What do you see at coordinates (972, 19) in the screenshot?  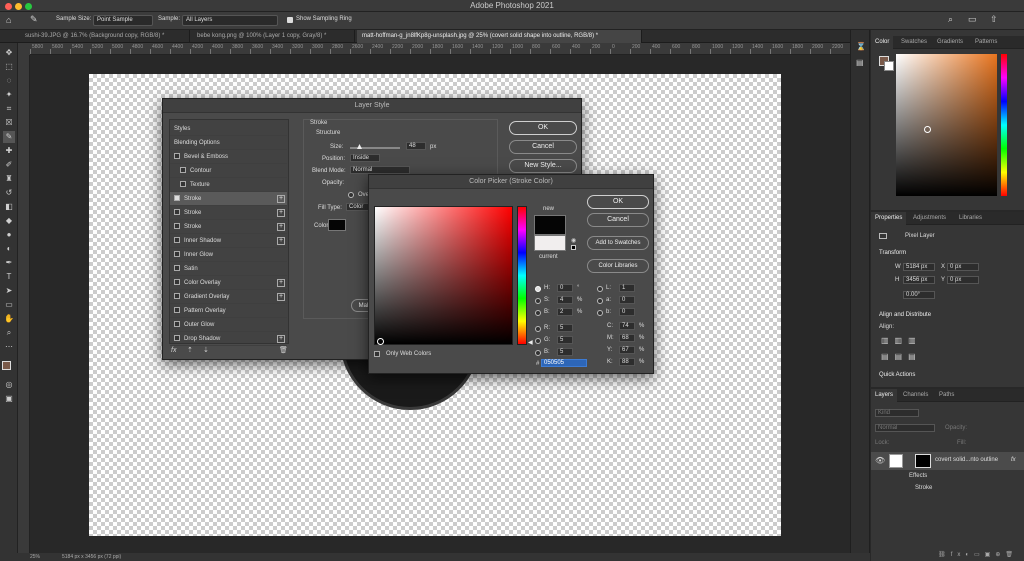 I see `workspace-icon: ▭` at bounding box center [972, 19].